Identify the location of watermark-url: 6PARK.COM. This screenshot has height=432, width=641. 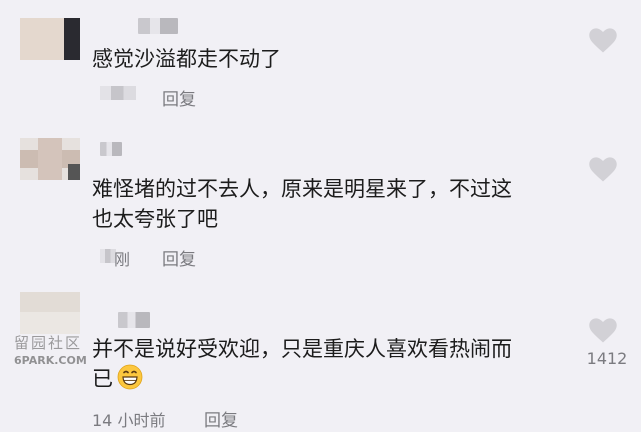
(50, 360).